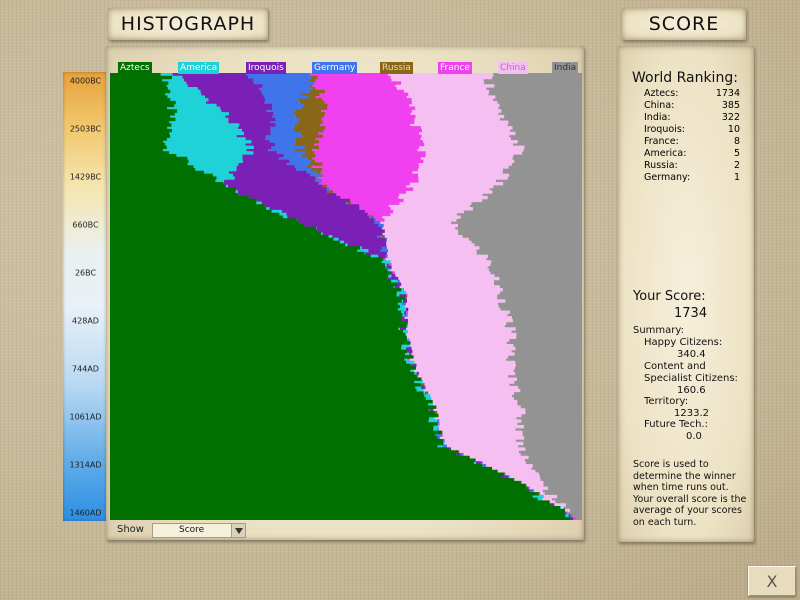  What do you see at coordinates (730, 117) in the screenshot?
I see `ranking-civ-score: 322` at bounding box center [730, 117].